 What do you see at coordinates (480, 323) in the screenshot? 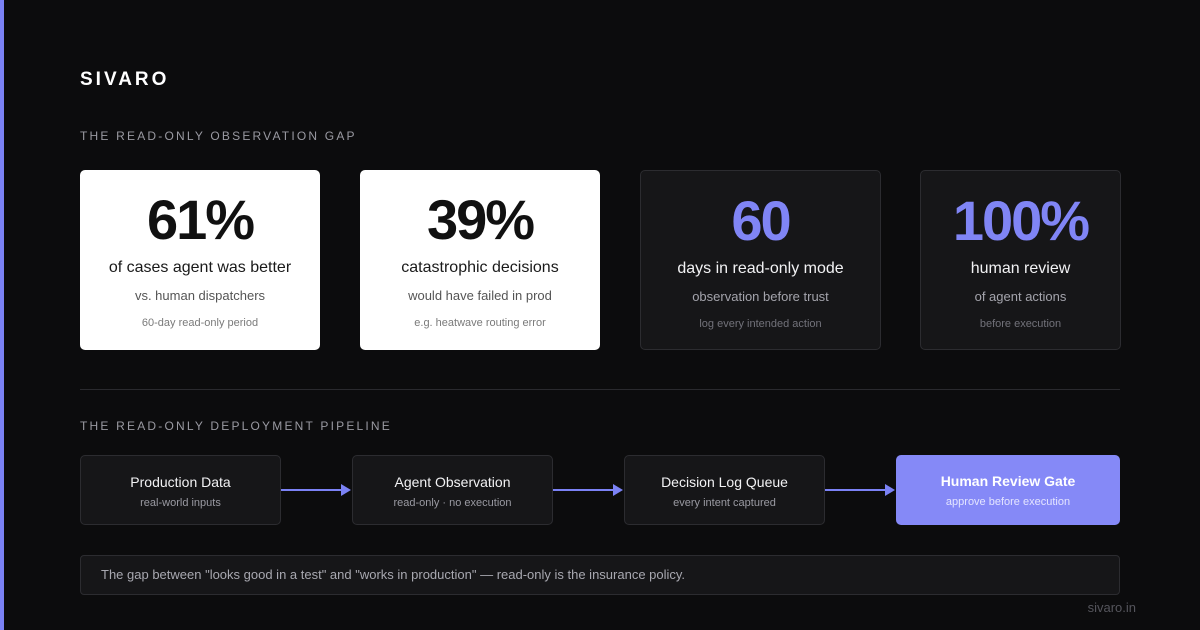
I see `stat-note: e.g. heatwave routing error` at bounding box center [480, 323].